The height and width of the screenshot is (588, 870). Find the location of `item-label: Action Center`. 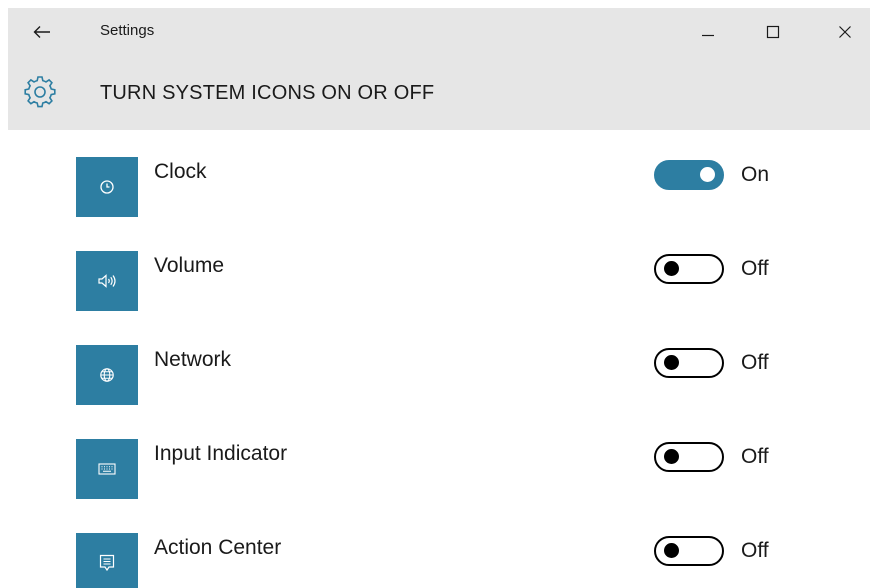

item-label: Action Center is located at coordinates (218, 547).